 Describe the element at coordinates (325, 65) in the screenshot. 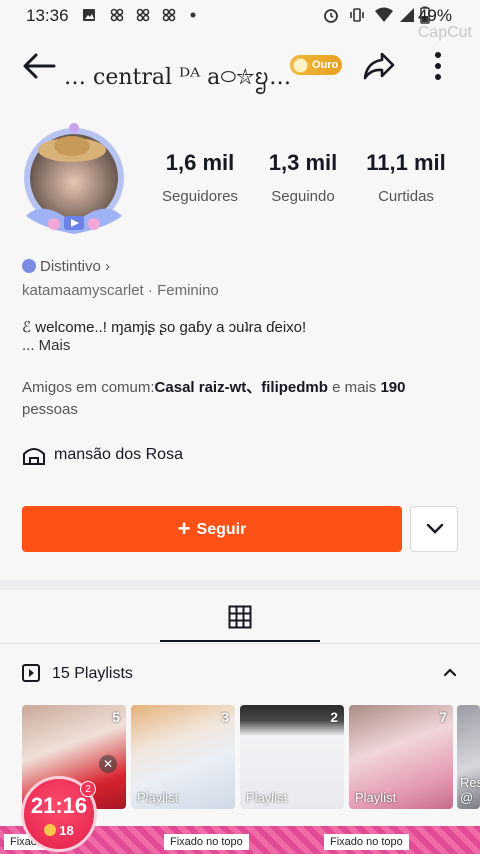

I see `badge-label: Ouro` at that location.